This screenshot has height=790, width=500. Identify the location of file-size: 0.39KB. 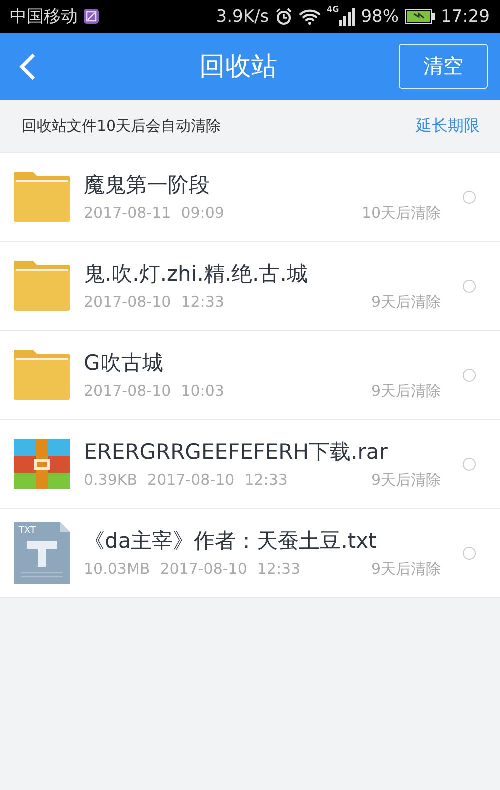
(111, 480).